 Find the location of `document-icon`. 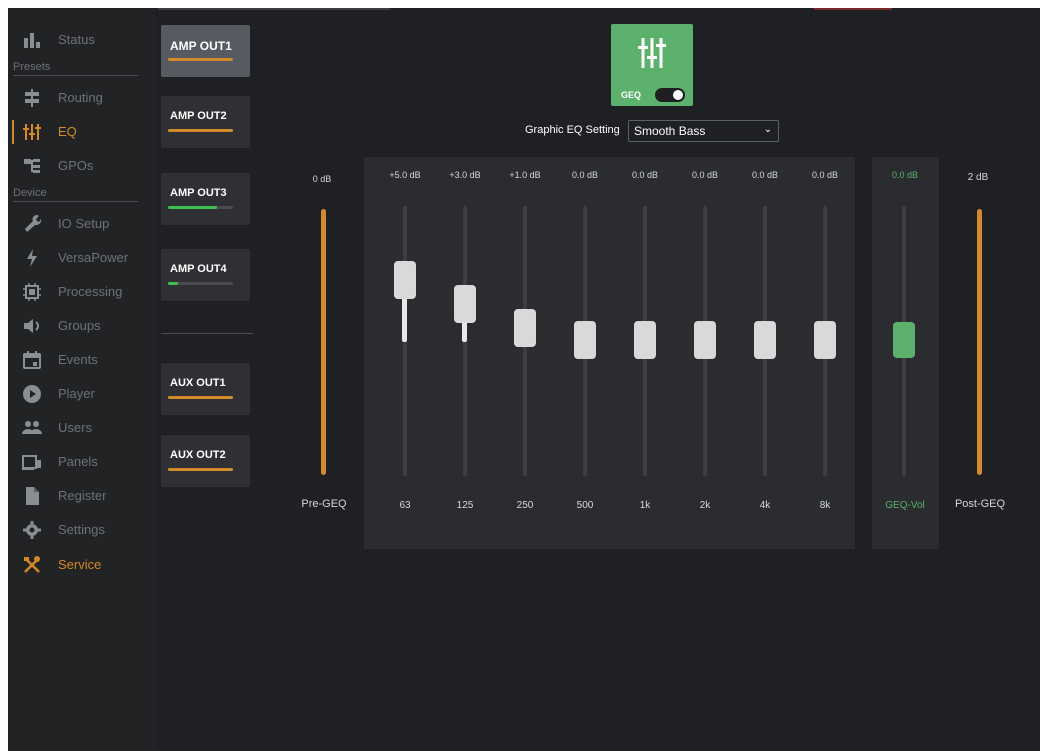

document-icon is located at coordinates (32, 496).